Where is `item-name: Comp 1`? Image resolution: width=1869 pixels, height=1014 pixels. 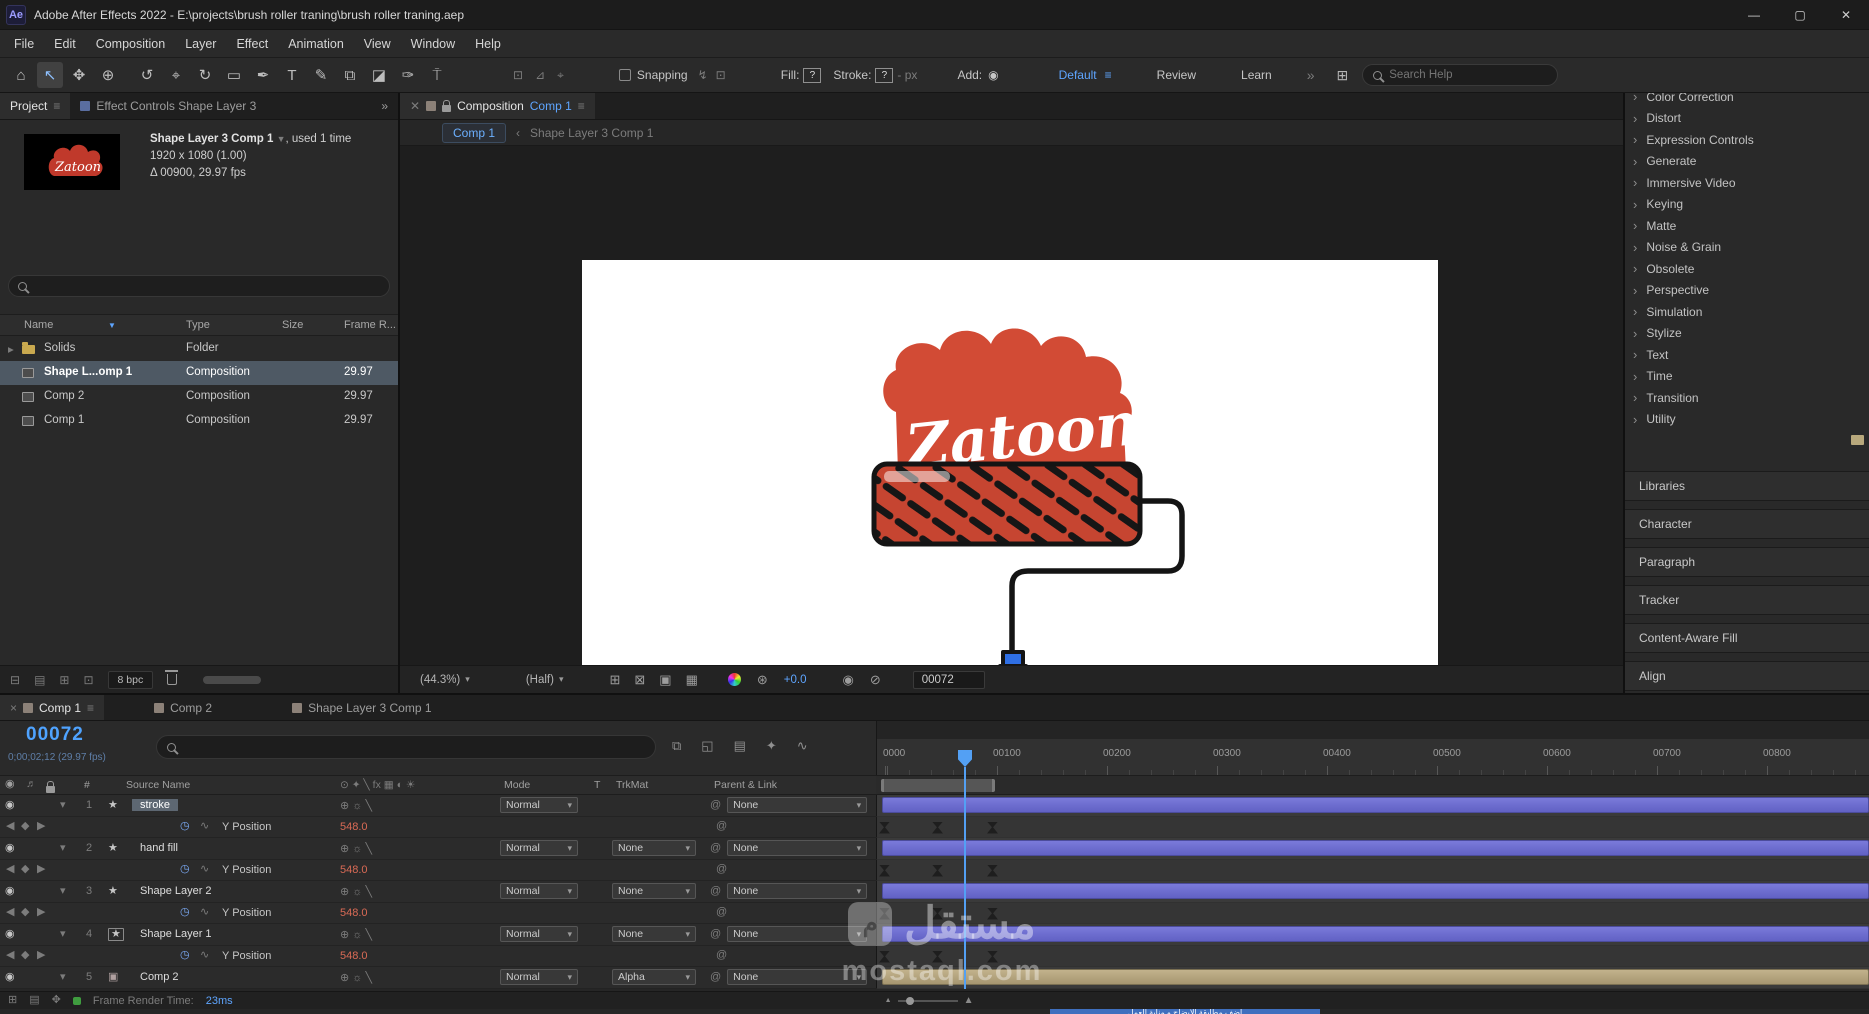 item-name: Comp 1 is located at coordinates (64, 420).